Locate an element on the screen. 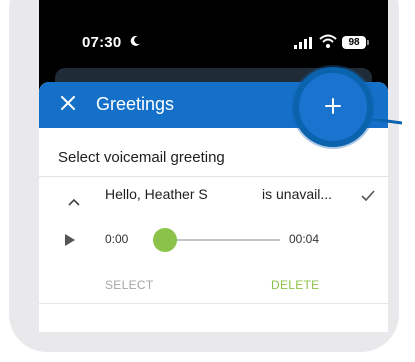  signal-icon is located at coordinates (304, 45).